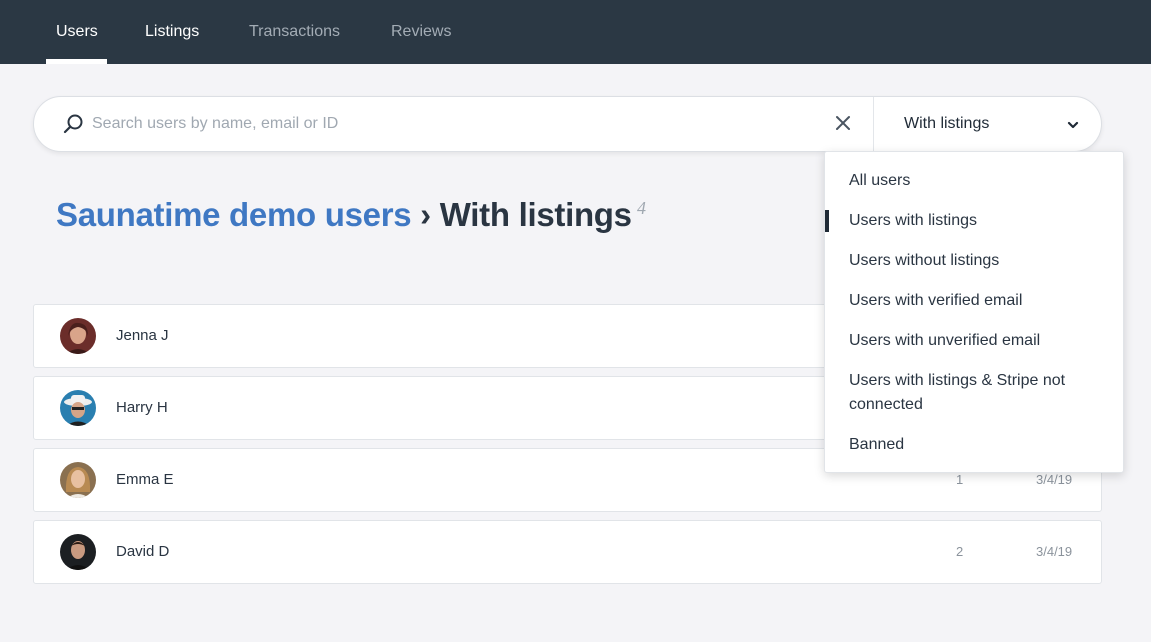 The height and width of the screenshot is (642, 1151). Describe the element at coordinates (77, 32) in the screenshot. I see `tab-users: Users` at that location.